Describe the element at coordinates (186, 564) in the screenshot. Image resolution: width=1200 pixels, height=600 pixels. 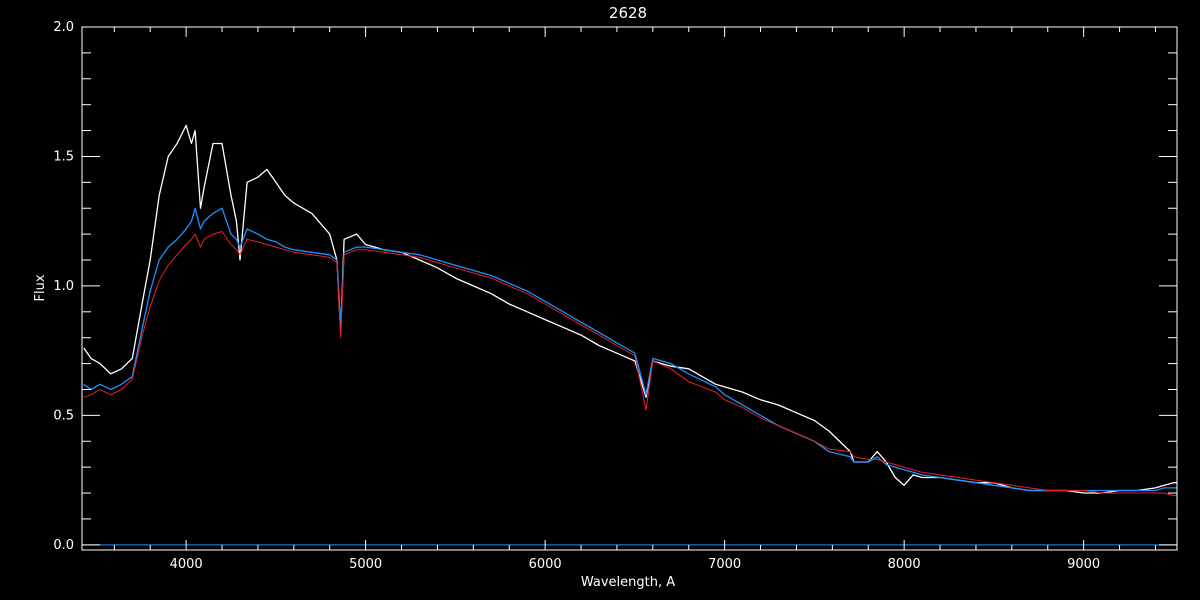
I see `x-tick-label: 4000` at that location.